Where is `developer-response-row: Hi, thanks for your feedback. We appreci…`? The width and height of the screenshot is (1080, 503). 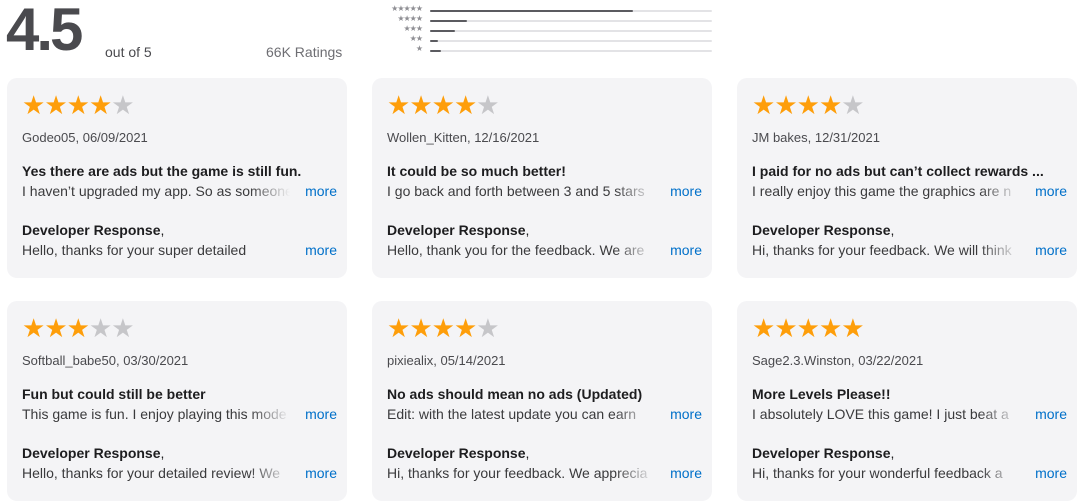 developer-response-row: Hi, thanks for your feedback. We appreci… is located at coordinates (544, 475).